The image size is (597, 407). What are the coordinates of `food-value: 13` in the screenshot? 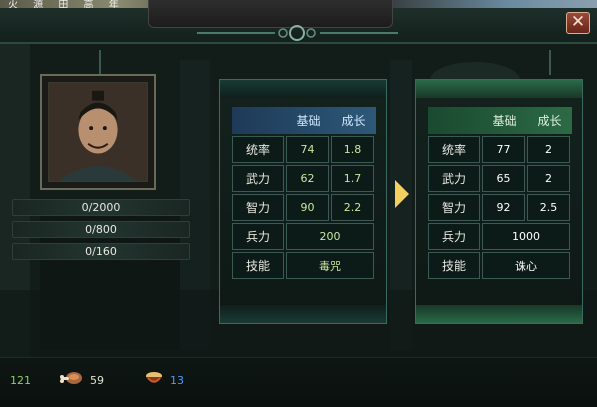 It's located at (177, 380).